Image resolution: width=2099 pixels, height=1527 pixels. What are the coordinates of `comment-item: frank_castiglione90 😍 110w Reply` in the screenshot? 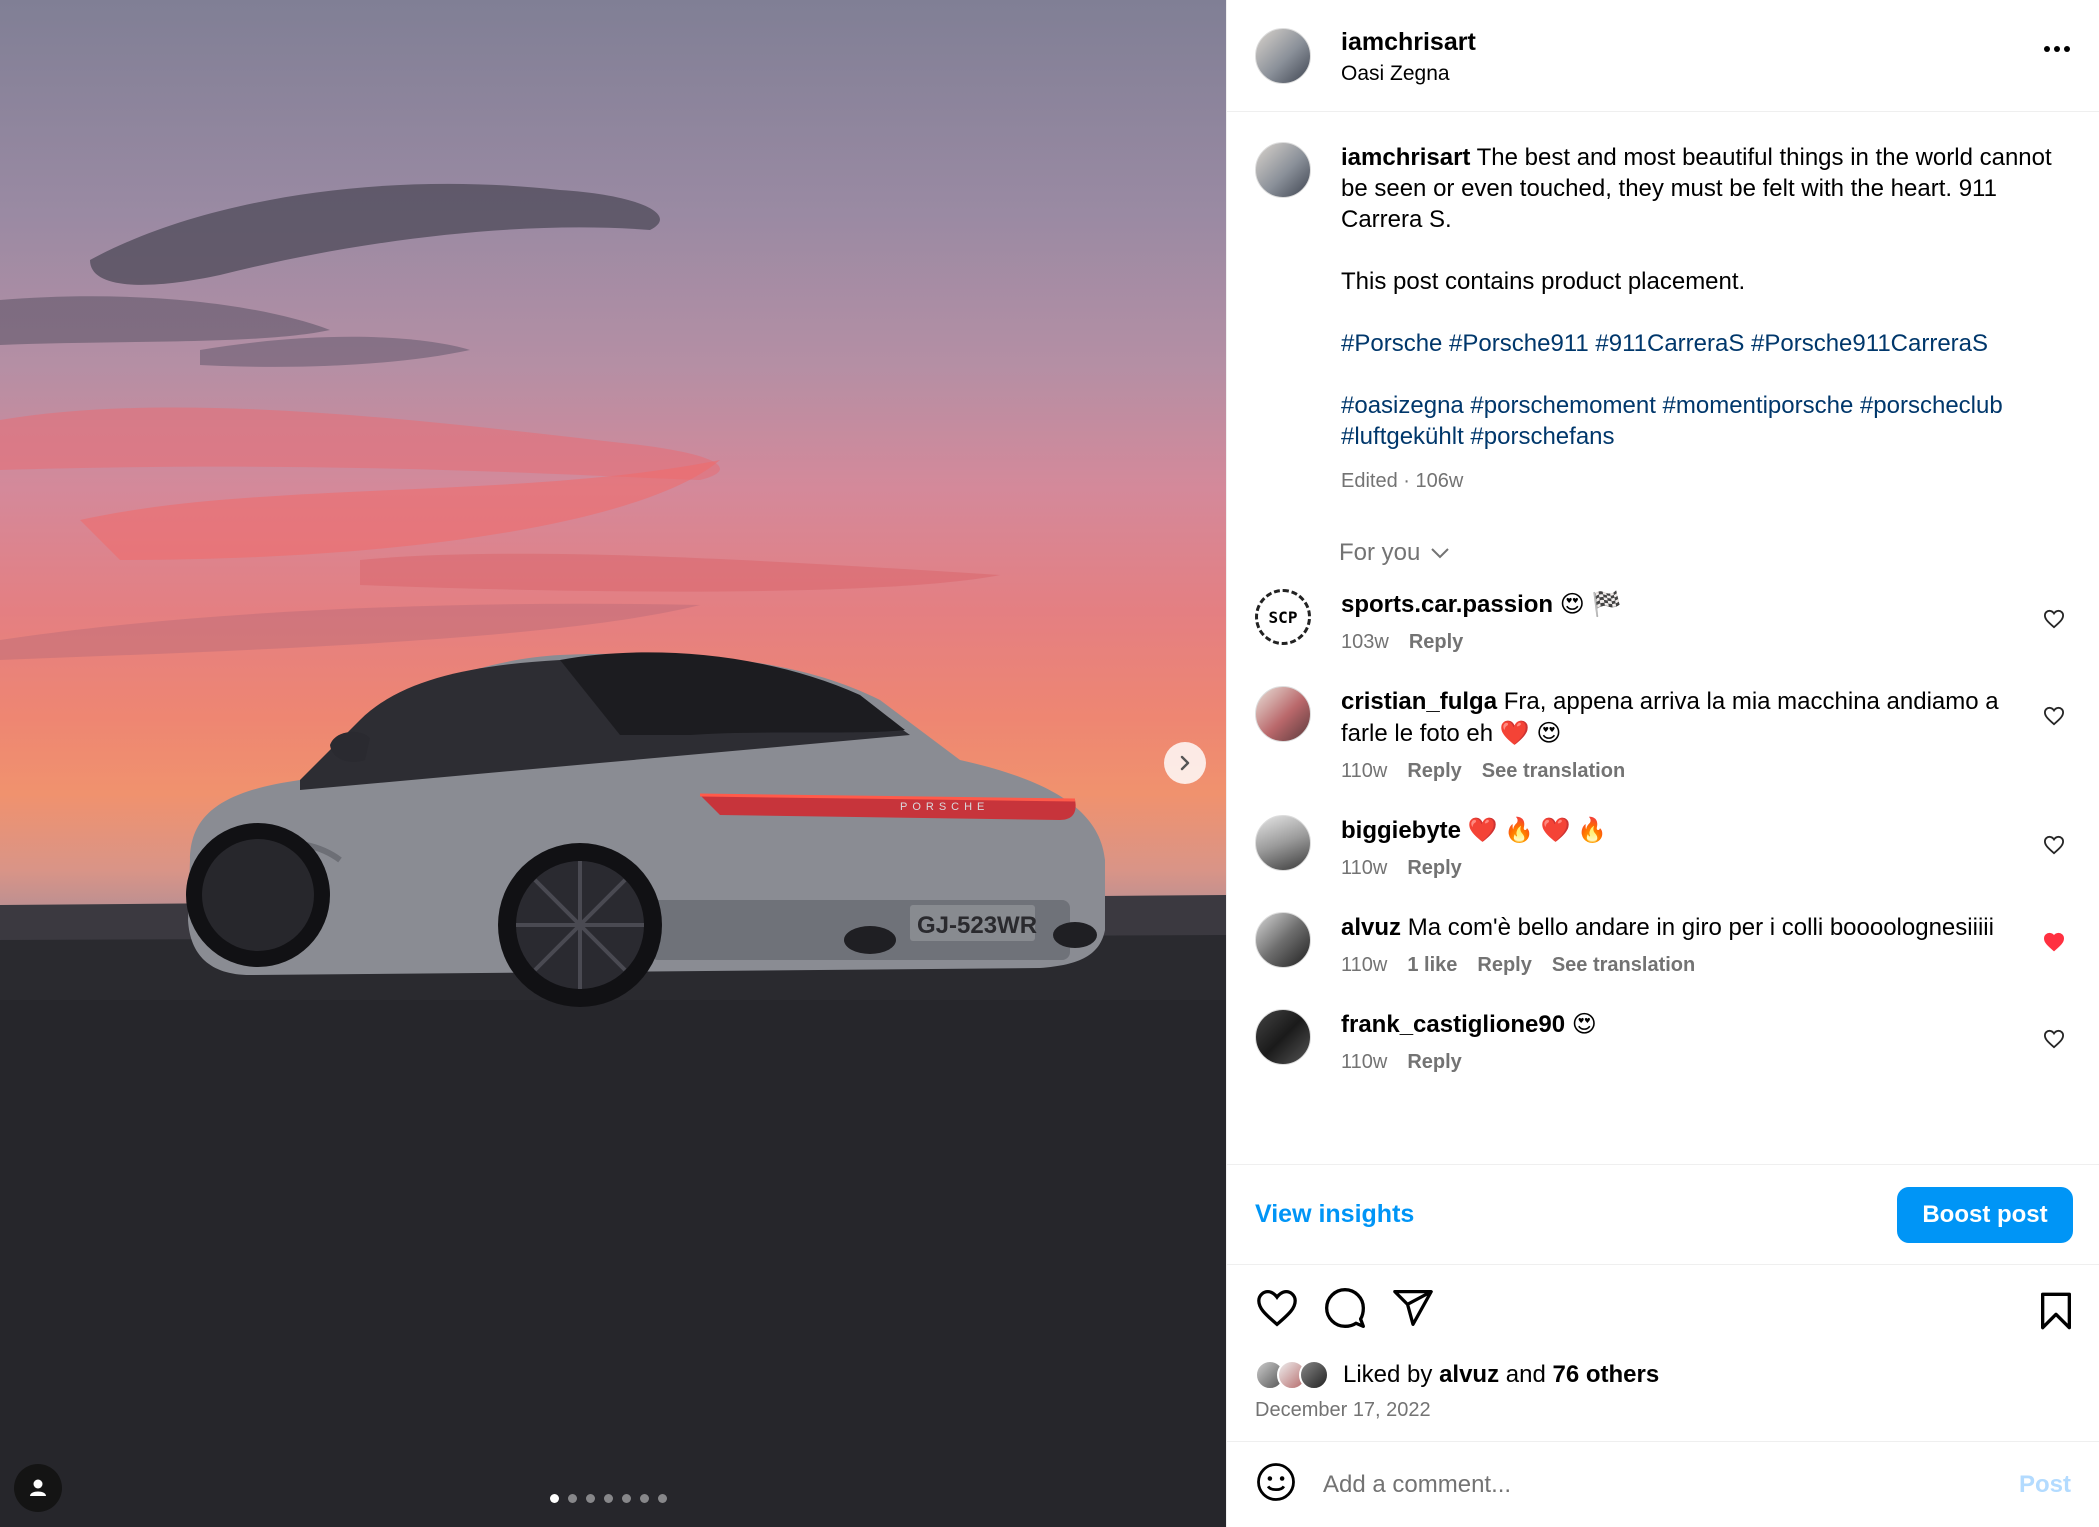 It's located at (1663, 1041).